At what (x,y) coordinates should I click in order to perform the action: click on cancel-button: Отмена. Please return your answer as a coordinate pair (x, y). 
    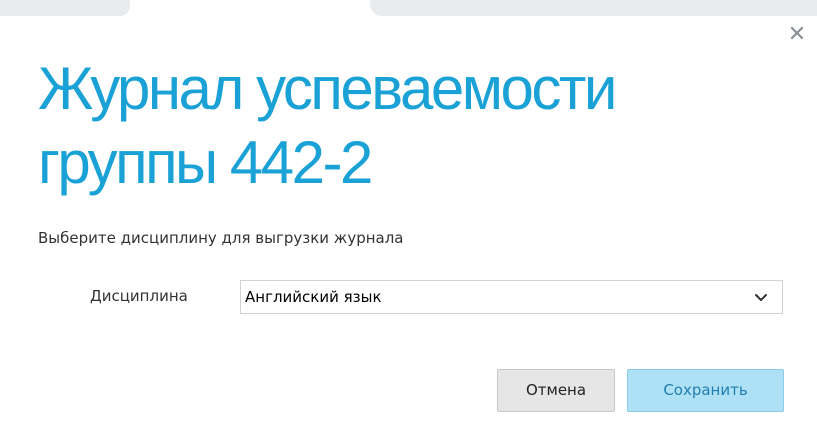
    Looking at the image, I should click on (556, 390).